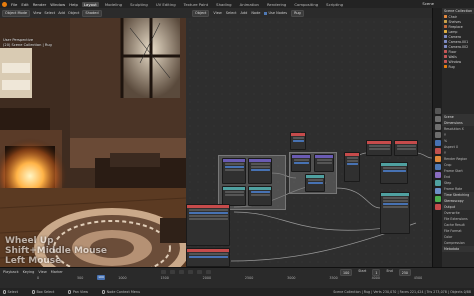 The width and height of the screenshot is (474, 296). What do you see at coordinates (166, 4) in the screenshot?
I see `workspace-tab-uv-editing: UV Editing` at bounding box center [166, 4].